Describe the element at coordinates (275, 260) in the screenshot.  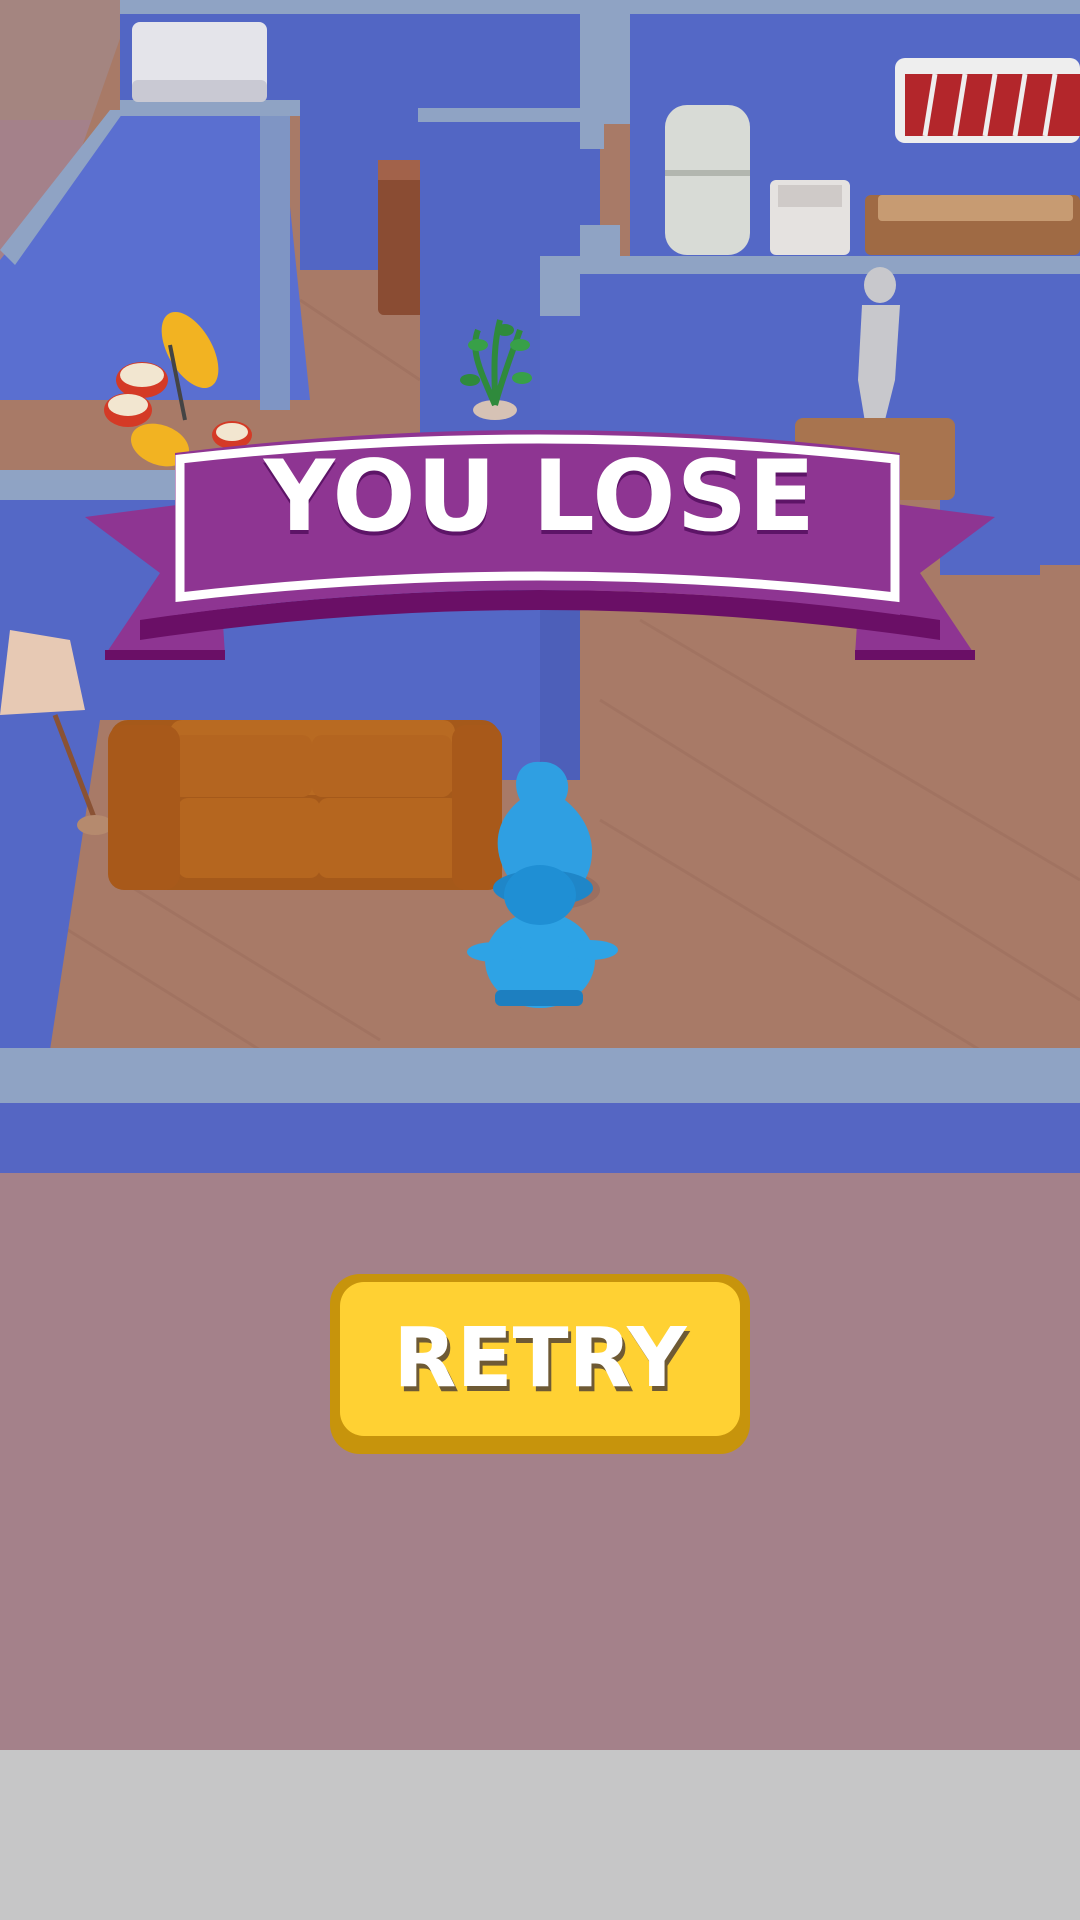
I see `door-frame` at that location.